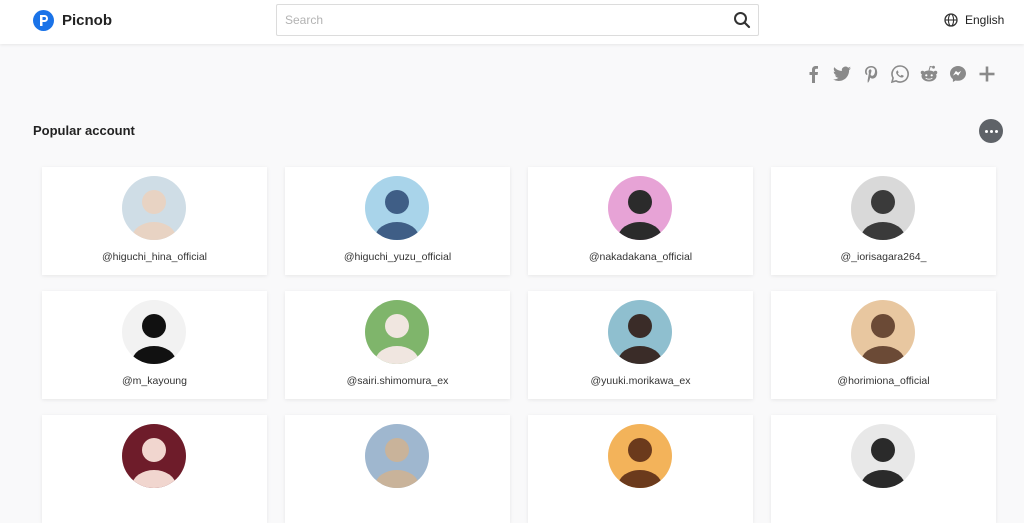  I want to click on account-username: @sairi.shimomura_ex, so click(397, 381).